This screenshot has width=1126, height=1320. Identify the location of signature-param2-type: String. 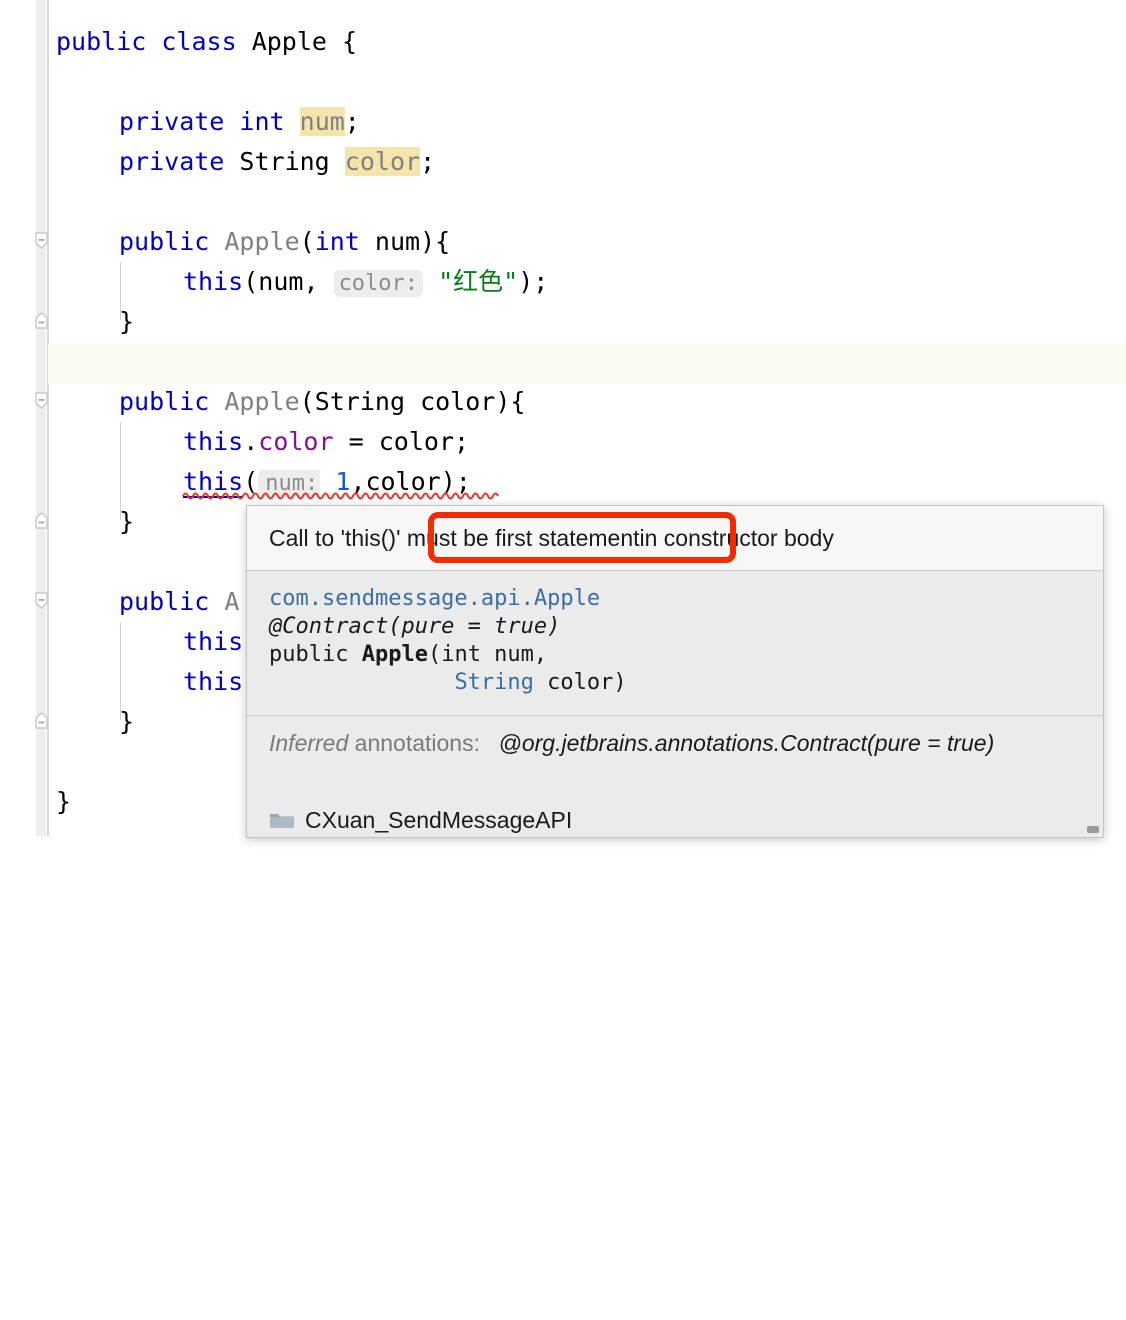
(494, 682).